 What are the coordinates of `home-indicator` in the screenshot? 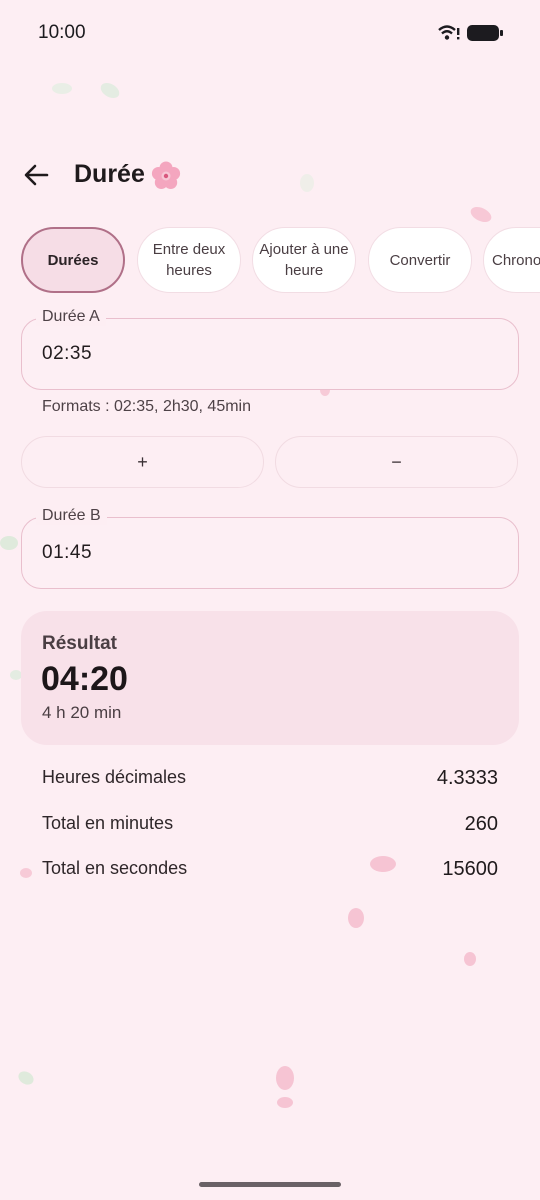 It's located at (270, 1184).